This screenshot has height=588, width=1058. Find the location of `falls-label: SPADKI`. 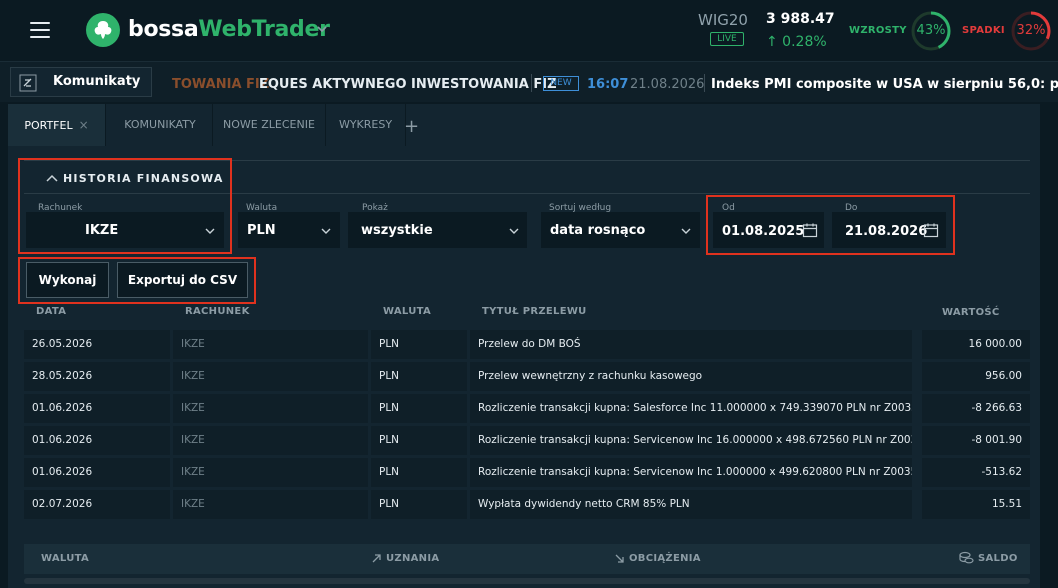

falls-label: SPADKI is located at coordinates (983, 30).